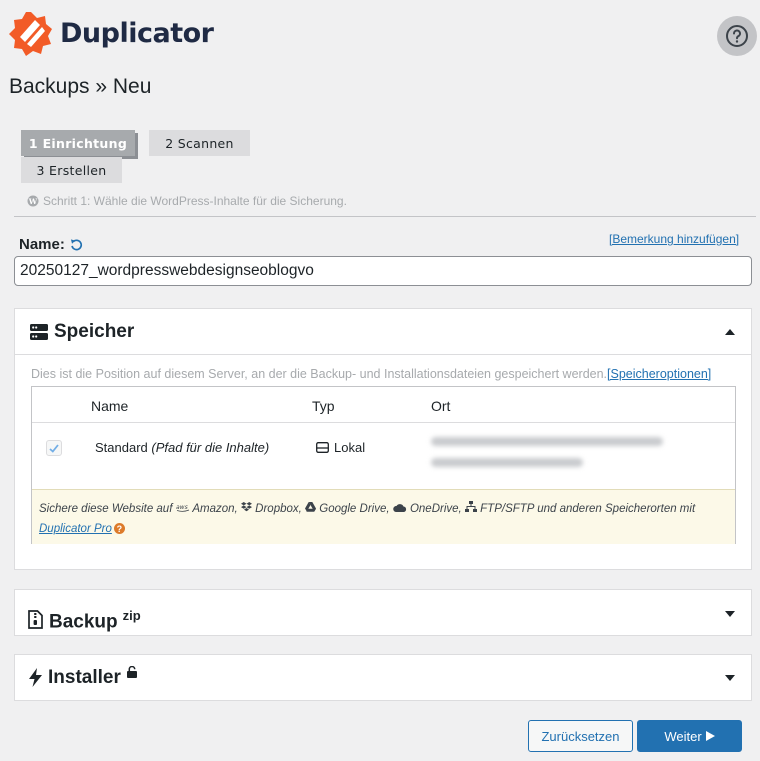 This screenshot has width=760, height=761. Describe the element at coordinates (580, 736) in the screenshot. I see `reset-button: Zurücksetzen` at that location.